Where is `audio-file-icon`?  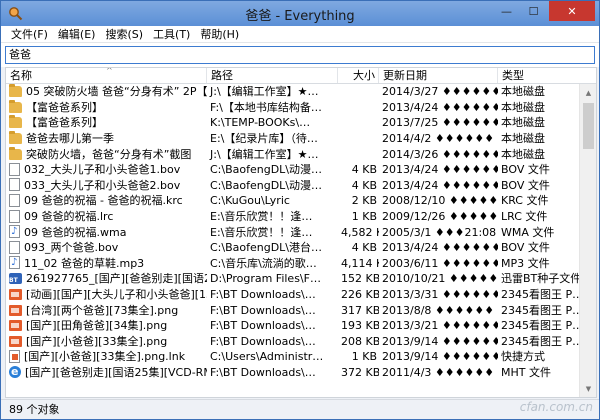
audio-file-icon is located at coordinates (14, 232).